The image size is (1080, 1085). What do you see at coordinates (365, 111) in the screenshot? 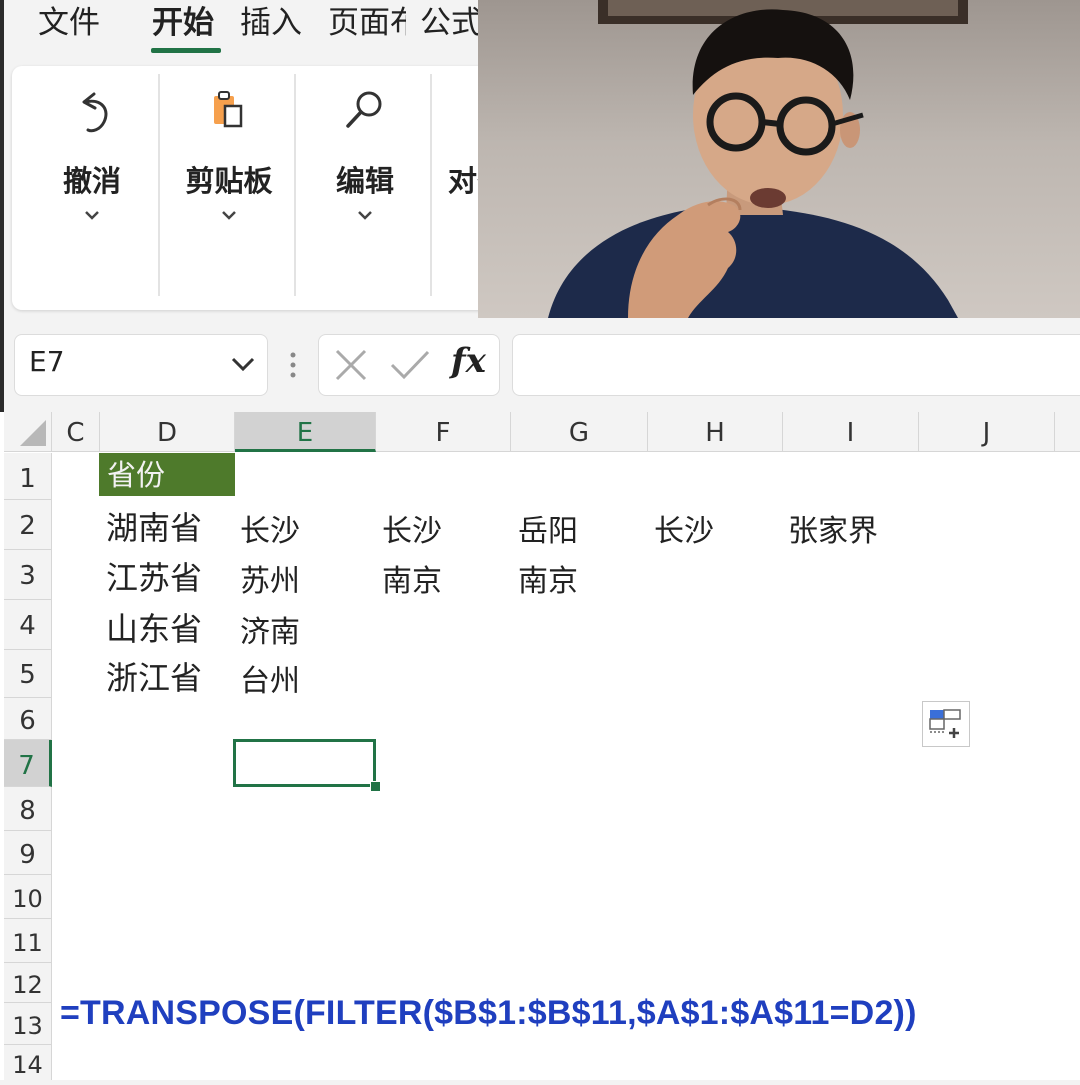
I see `search-icon` at bounding box center [365, 111].